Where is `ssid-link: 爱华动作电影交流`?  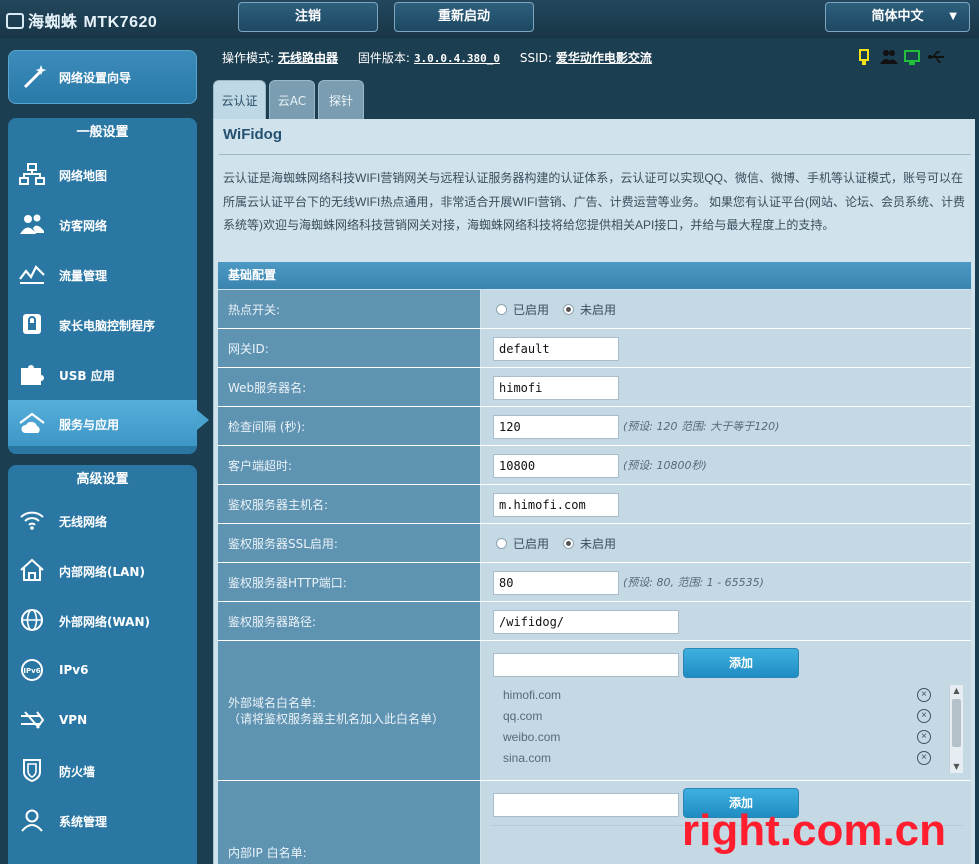 ssid-link: 爱华动作电影交流 is located at coordinates (604, 58).